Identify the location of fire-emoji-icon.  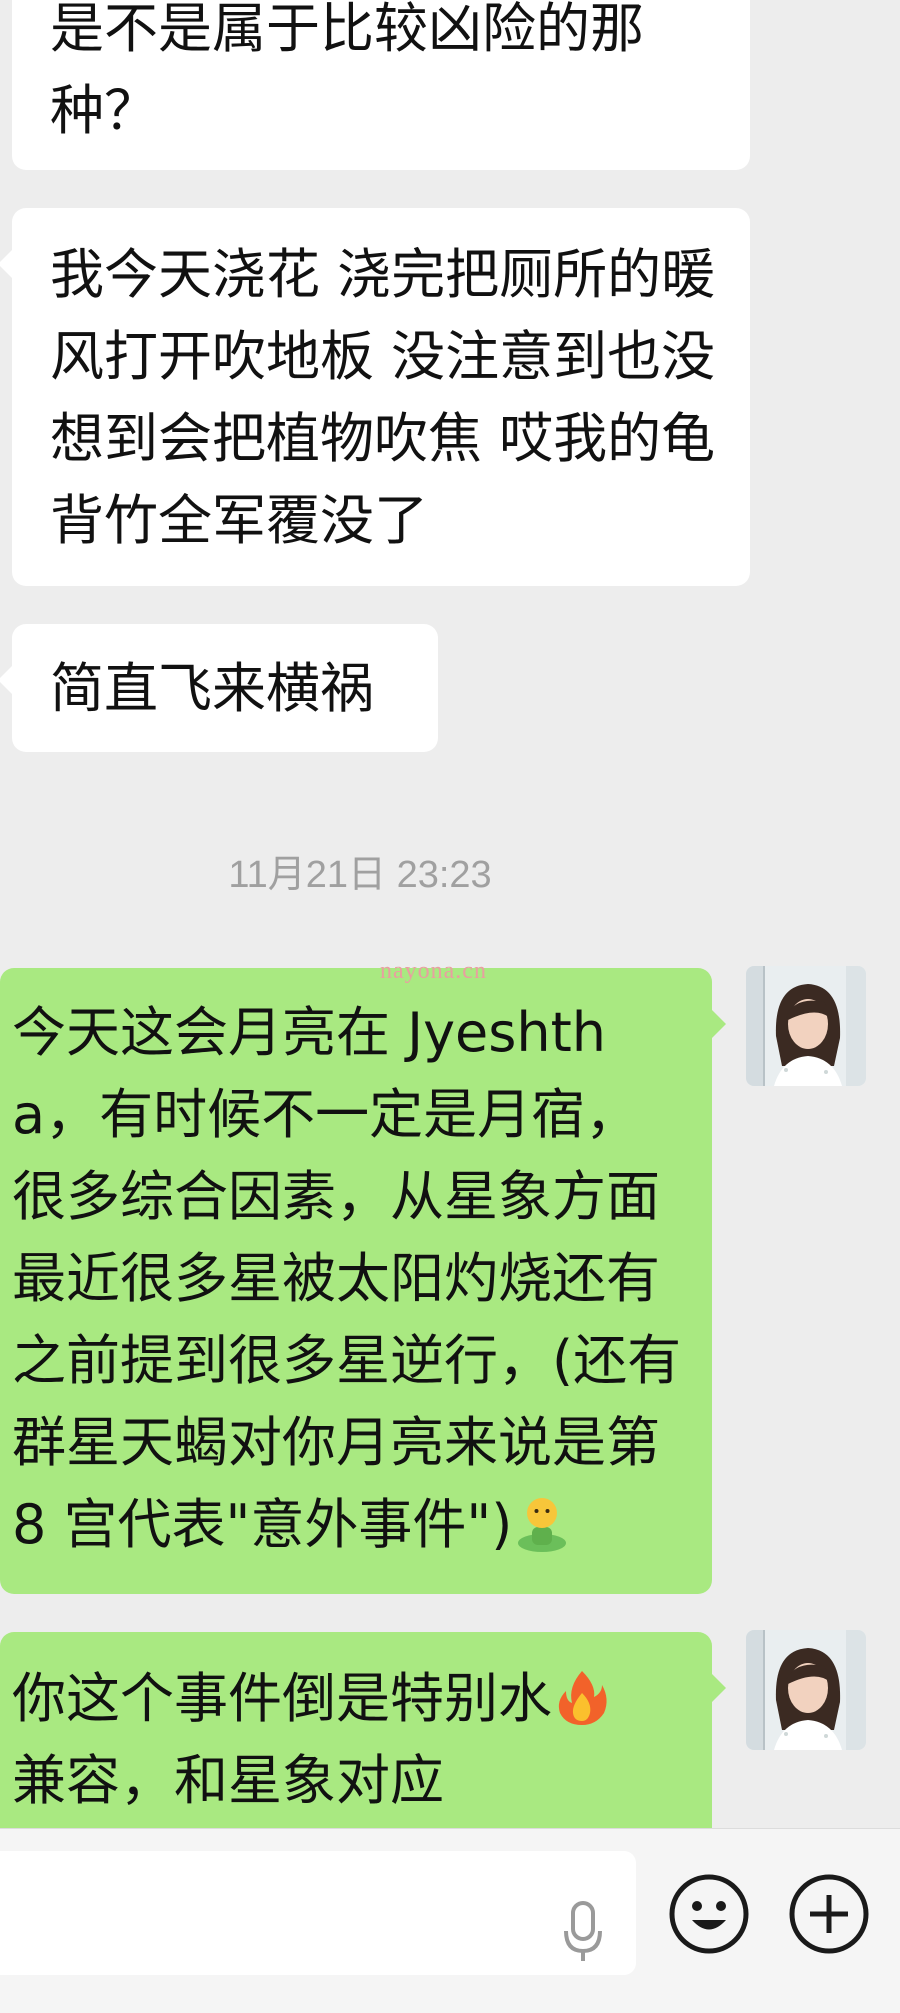
(582, 1697).